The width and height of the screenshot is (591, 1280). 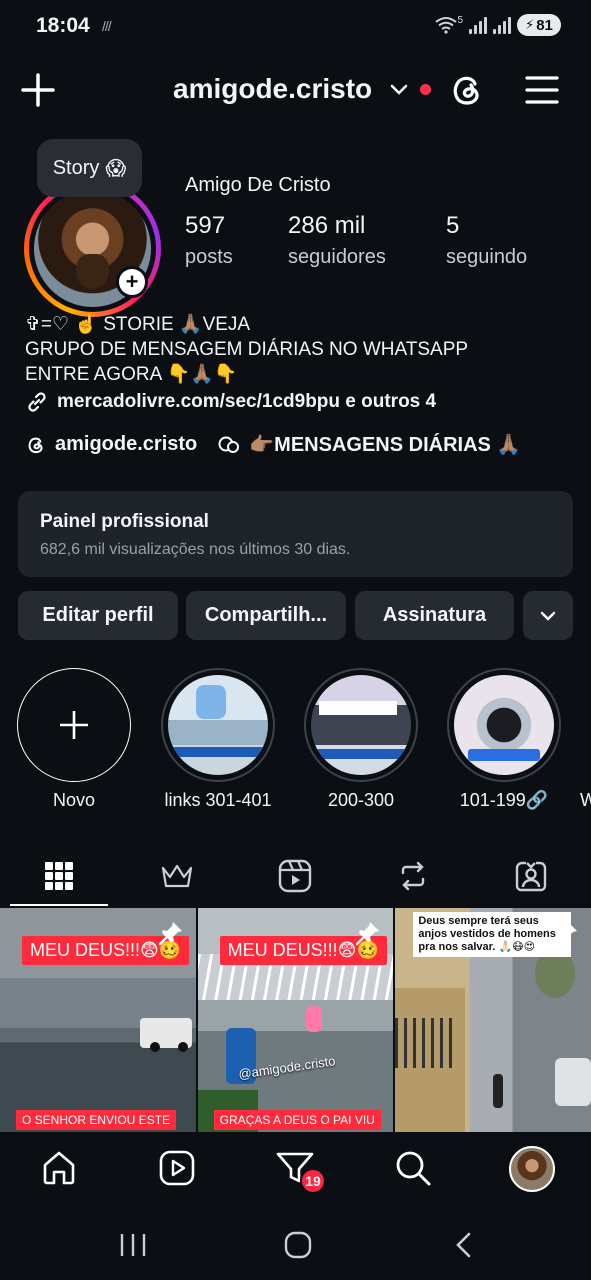 I want to click on story-tooltip-emoji: 😱, so click(x=116, y=168).